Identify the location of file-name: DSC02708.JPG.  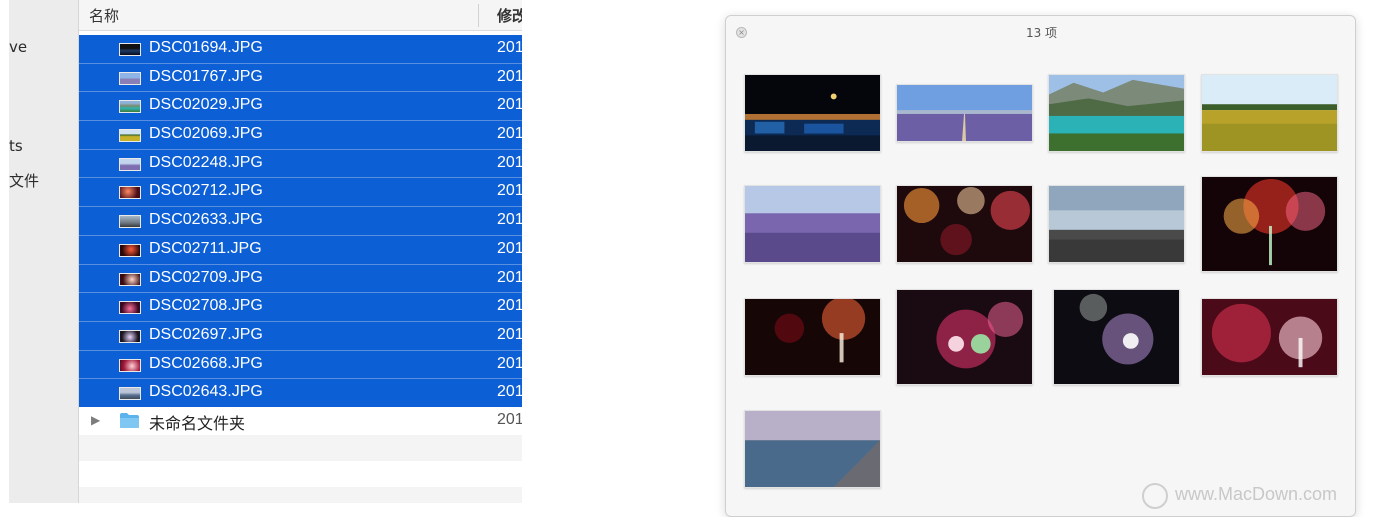
(206, 306).